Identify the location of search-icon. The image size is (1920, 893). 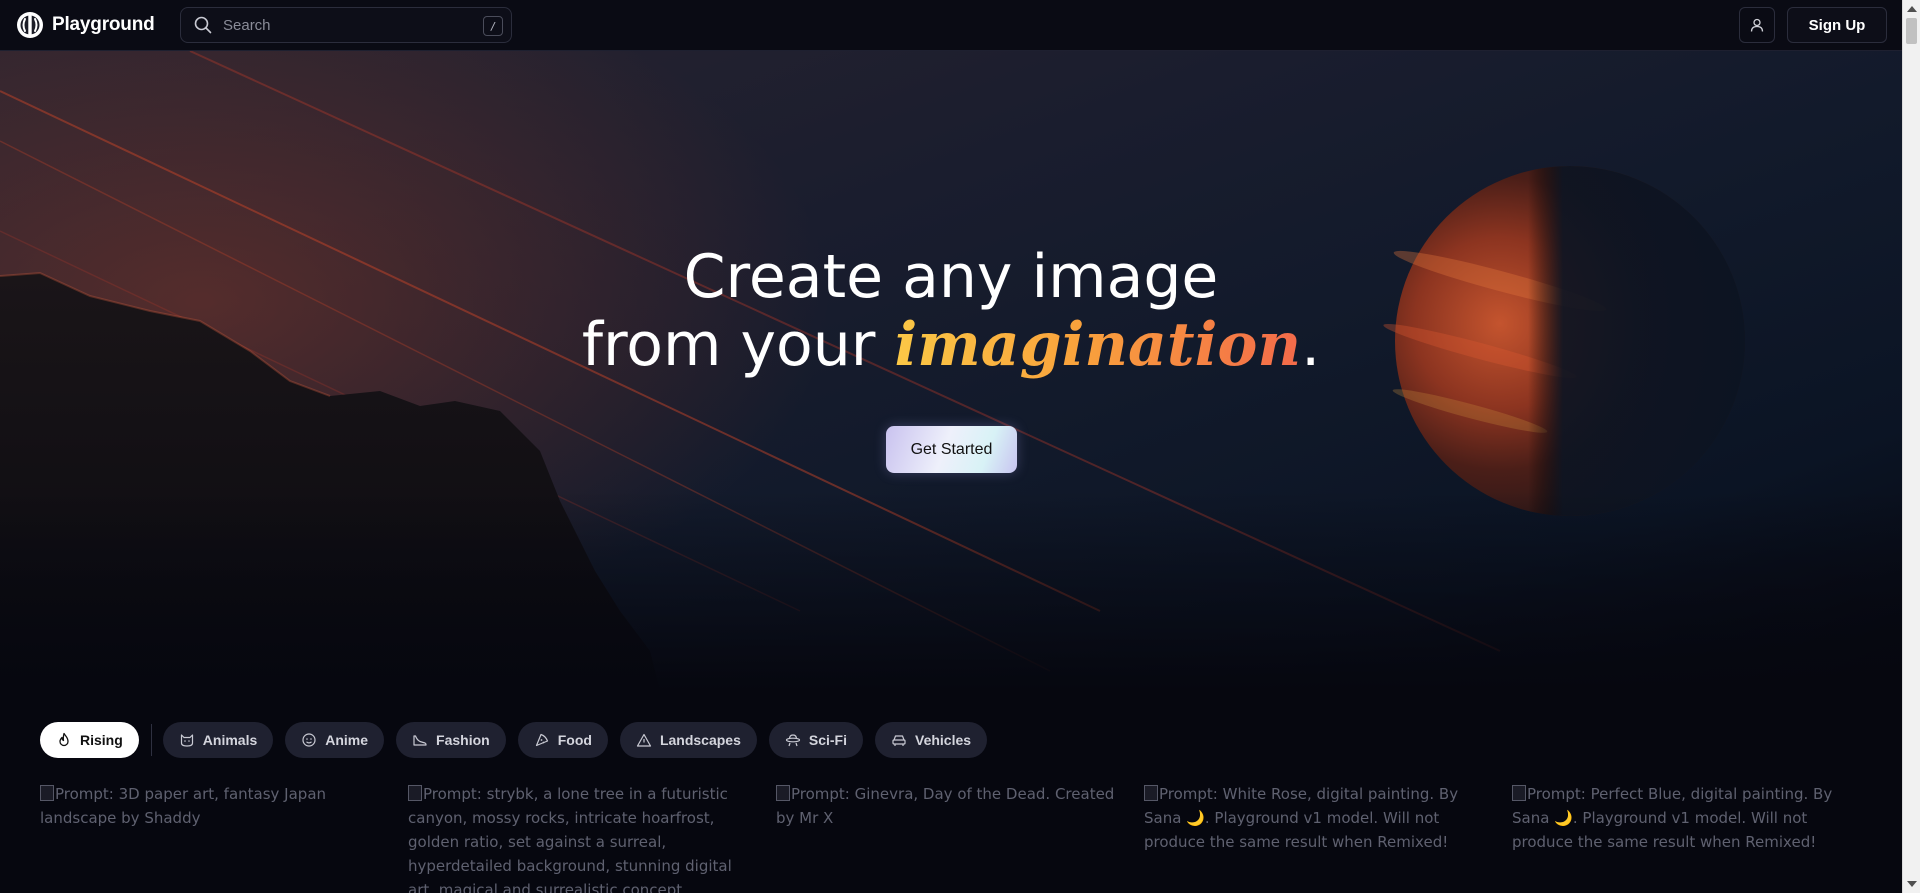
(203, 25).